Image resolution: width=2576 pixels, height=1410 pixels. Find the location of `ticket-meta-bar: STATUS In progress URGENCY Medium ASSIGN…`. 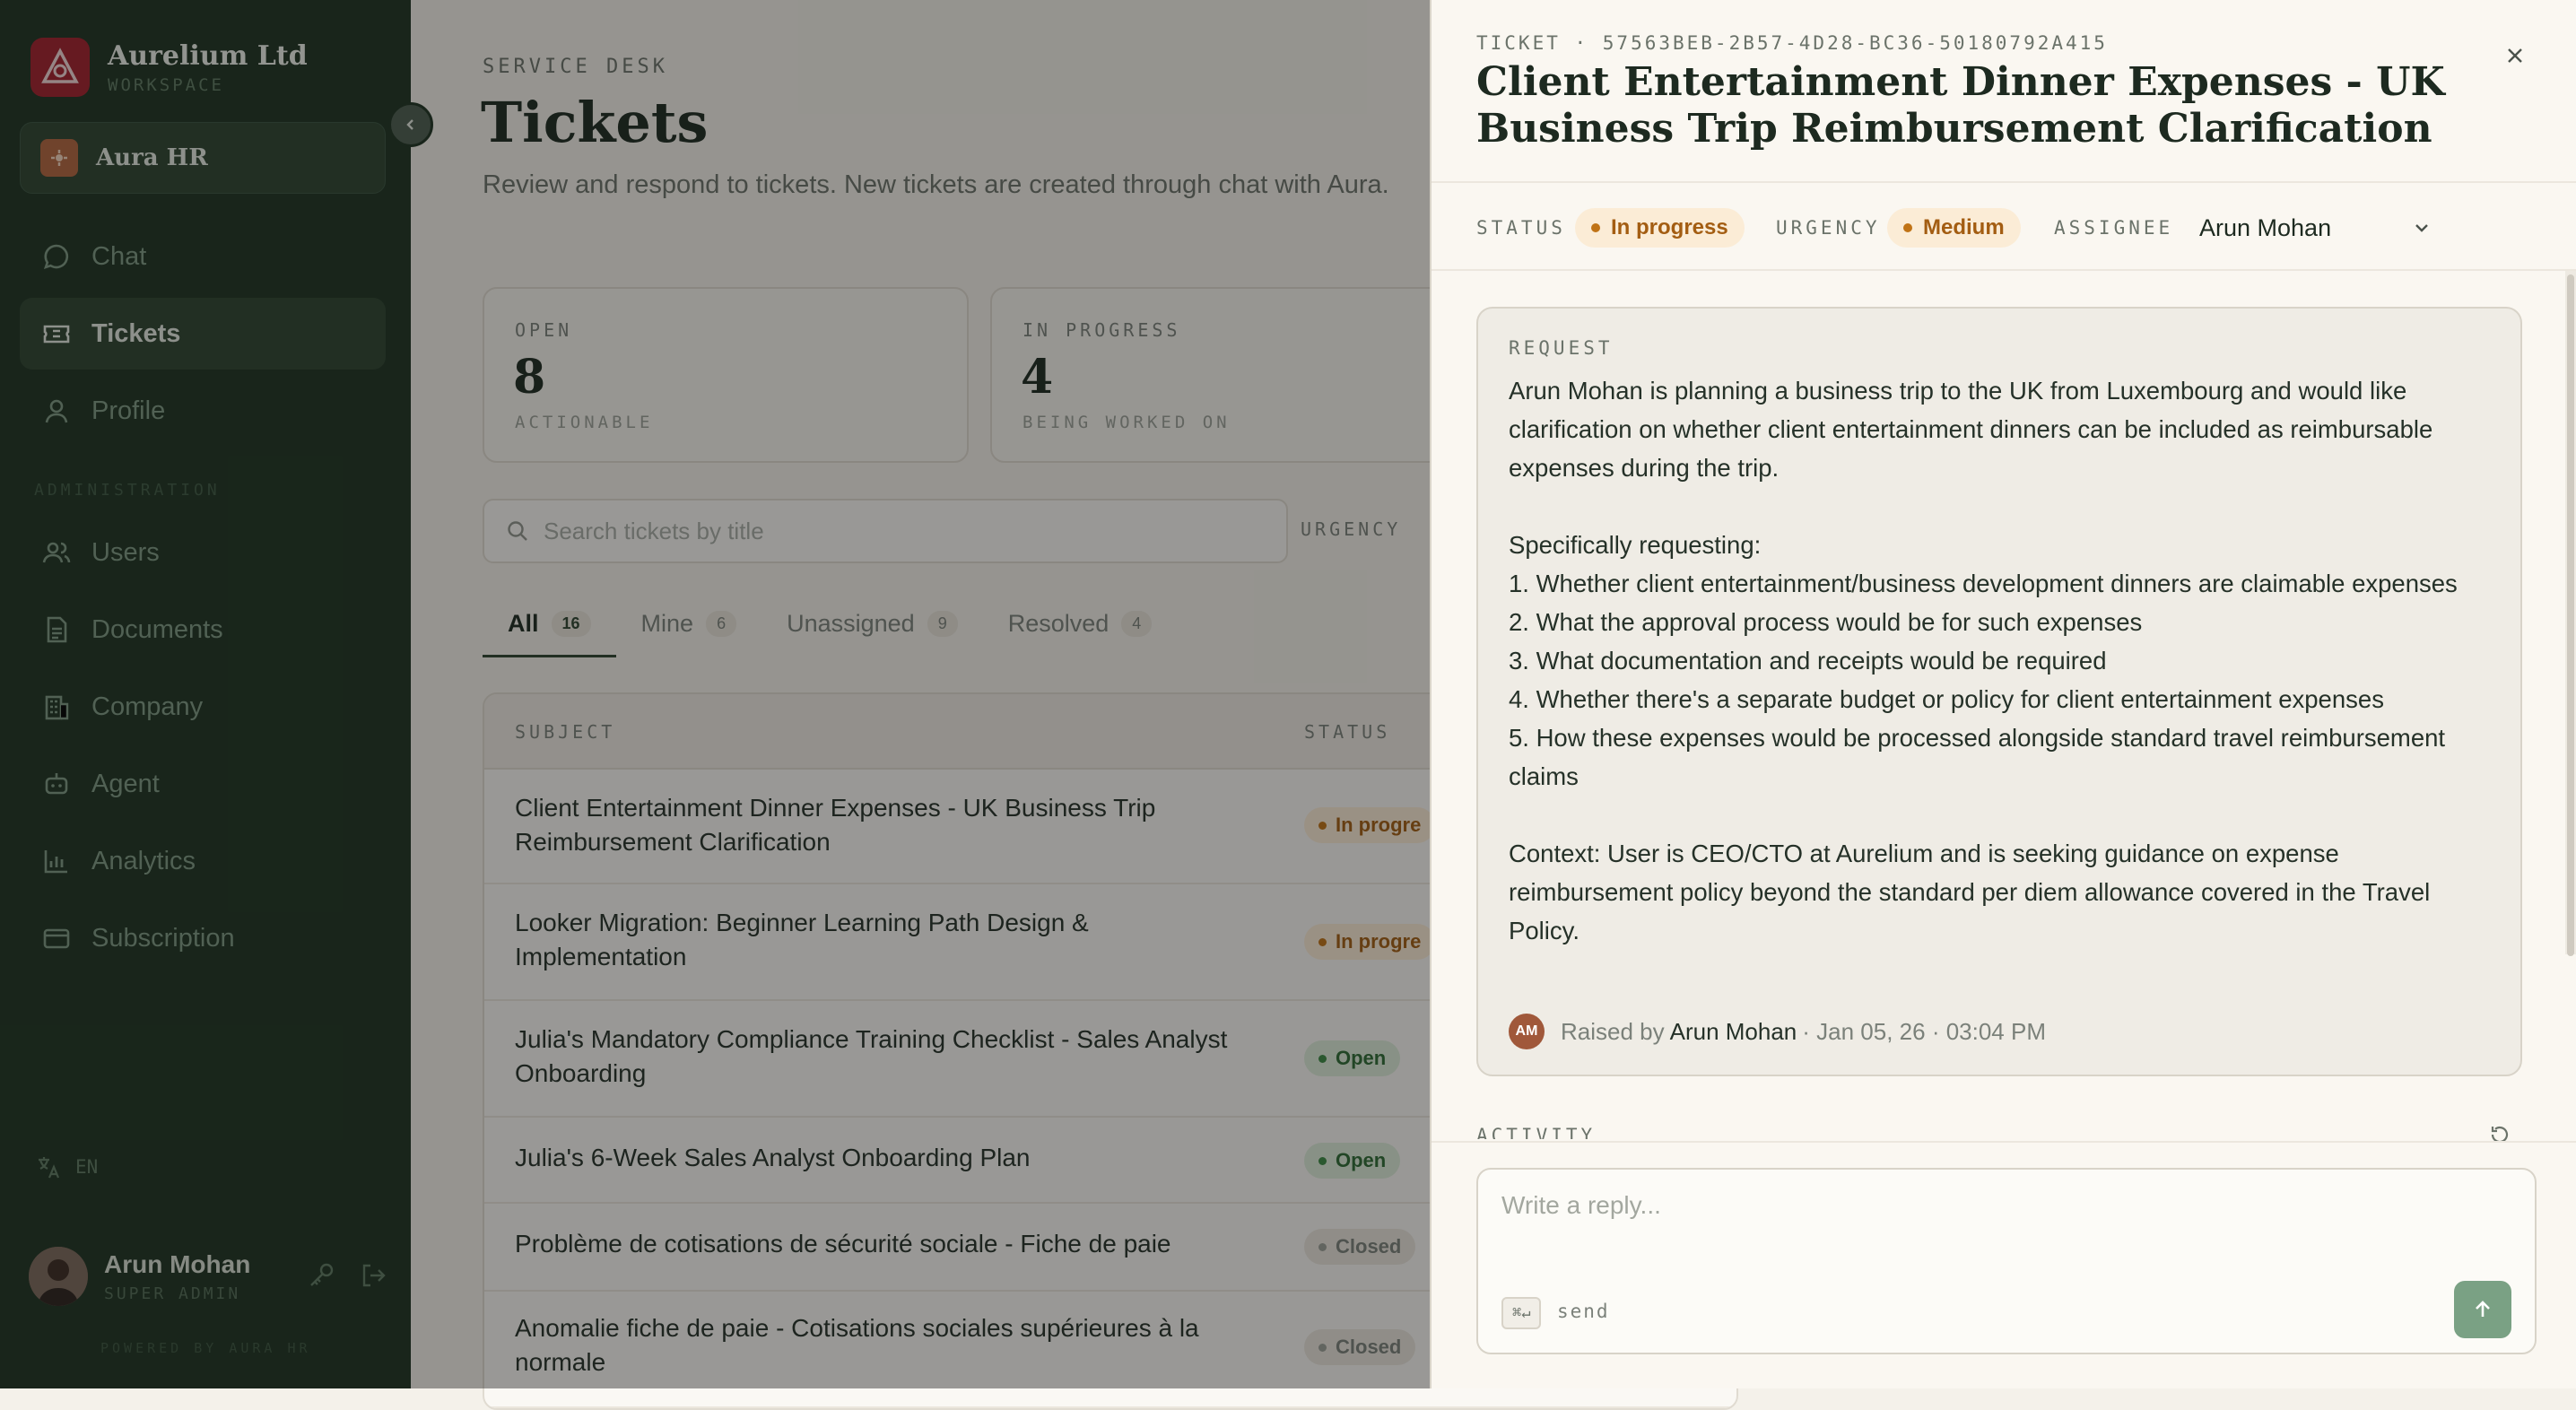

ticket-meta-bar: STATUS In progress URGENCY Medium ASSIGN… is located at coordinates (2004, 226).